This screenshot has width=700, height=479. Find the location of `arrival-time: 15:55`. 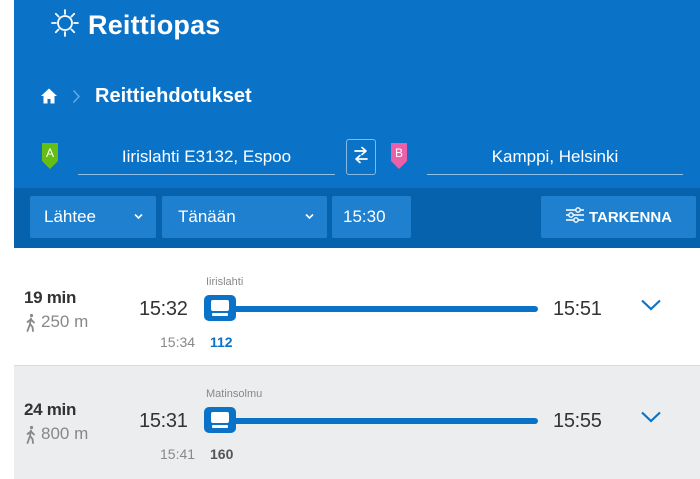

arrival-time: 15:55 is located at coordinates (577, 421).